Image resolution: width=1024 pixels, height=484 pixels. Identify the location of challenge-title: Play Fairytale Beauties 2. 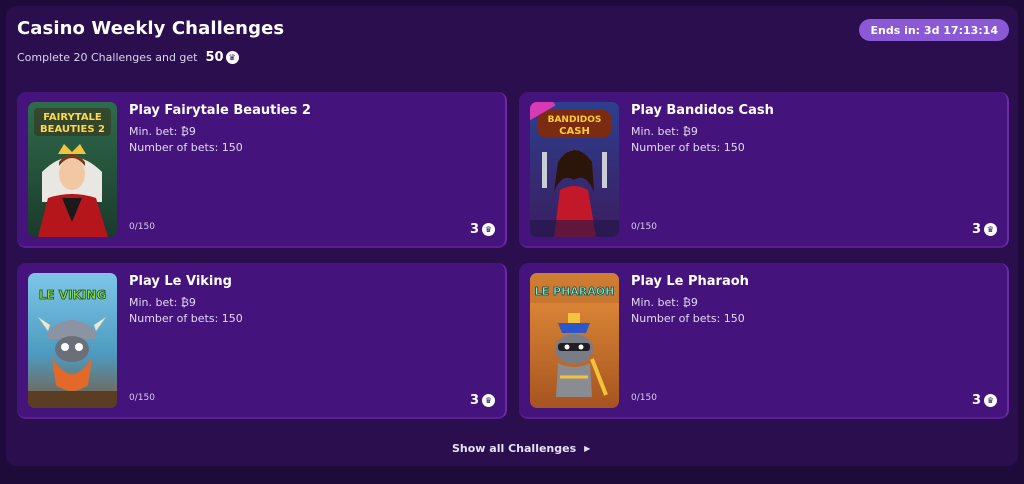
(220, 110).